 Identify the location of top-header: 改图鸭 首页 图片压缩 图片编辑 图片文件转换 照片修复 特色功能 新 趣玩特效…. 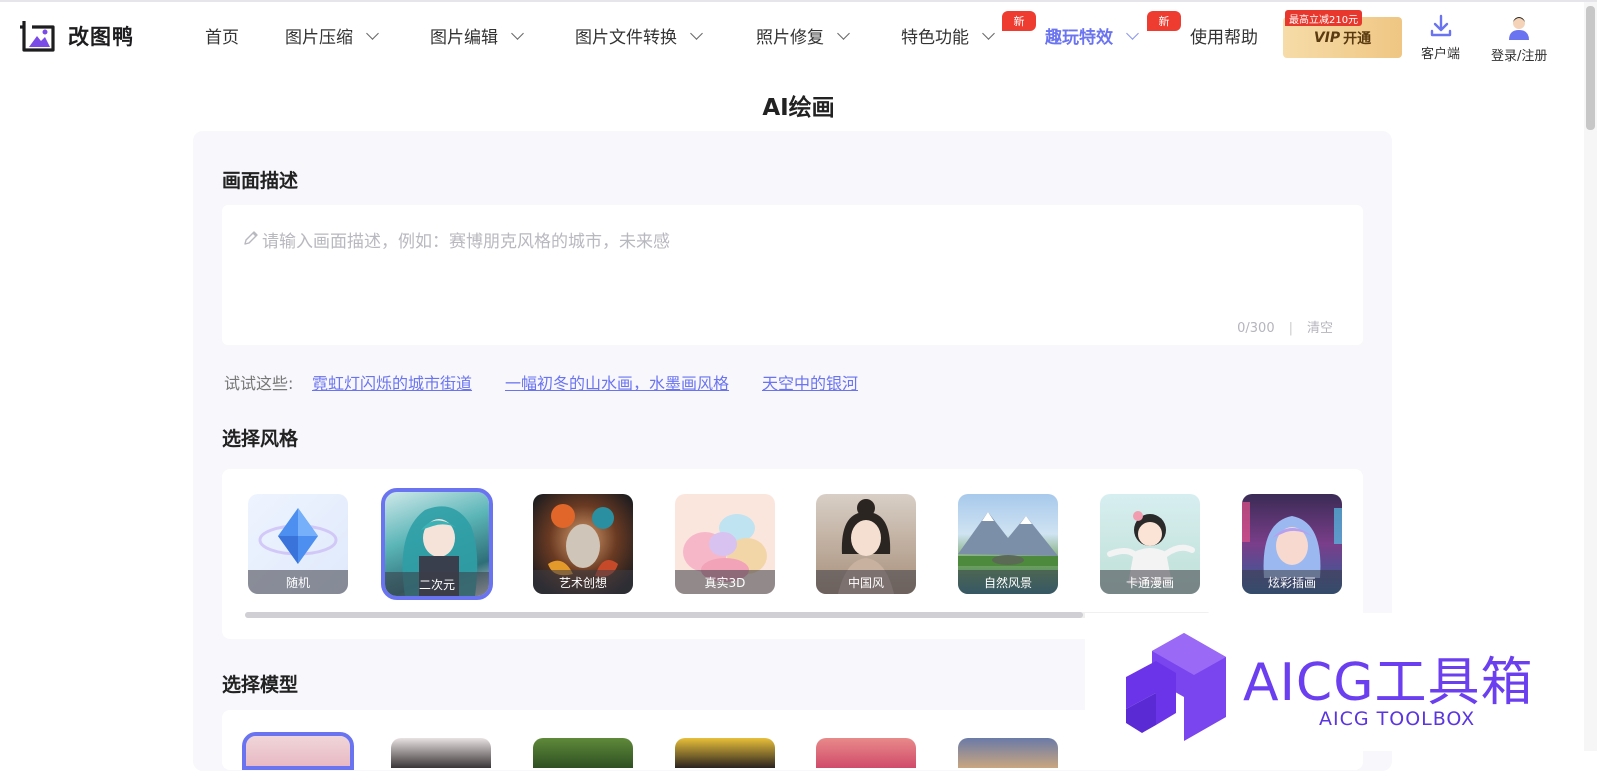
(798, 36).